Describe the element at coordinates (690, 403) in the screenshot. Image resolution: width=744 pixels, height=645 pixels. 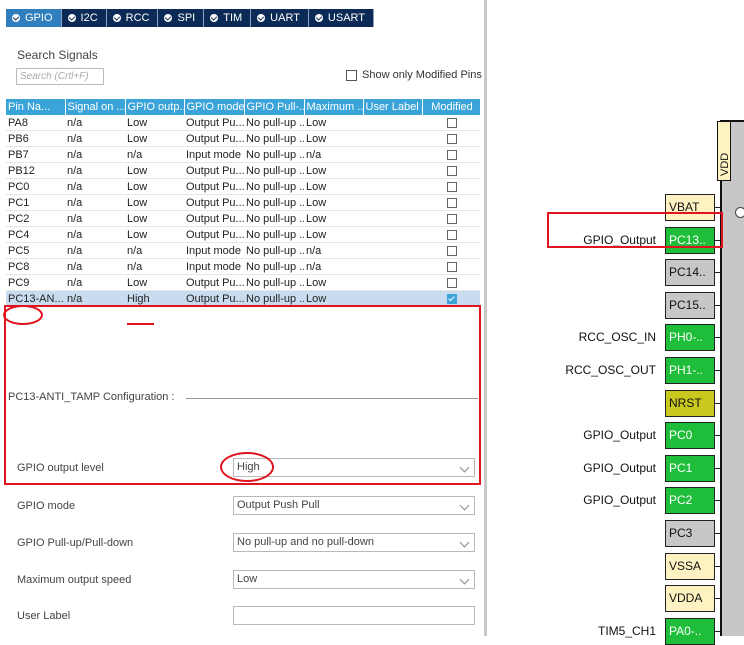
I see `pin-box: NRST` at that location.